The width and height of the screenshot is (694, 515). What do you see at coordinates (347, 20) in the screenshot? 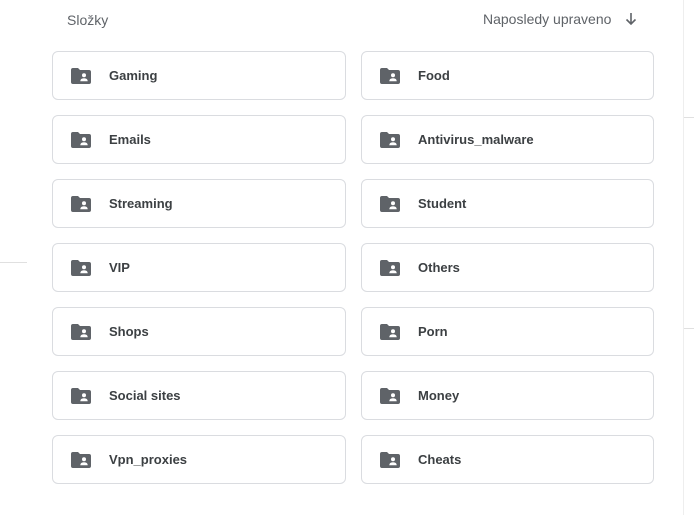
I see `folders-header: Složky Naposledy upraveno` at bounding box center [347, 20].